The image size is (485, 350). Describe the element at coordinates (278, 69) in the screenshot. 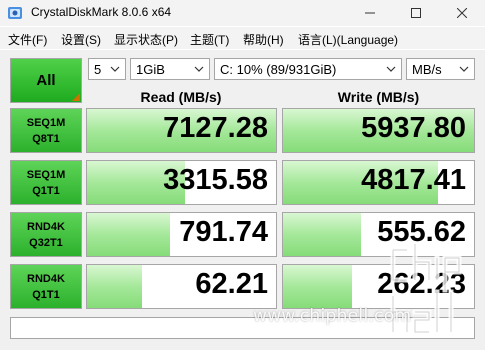

I see `drive-value: C: 10% (89/931GiB)` at that location.